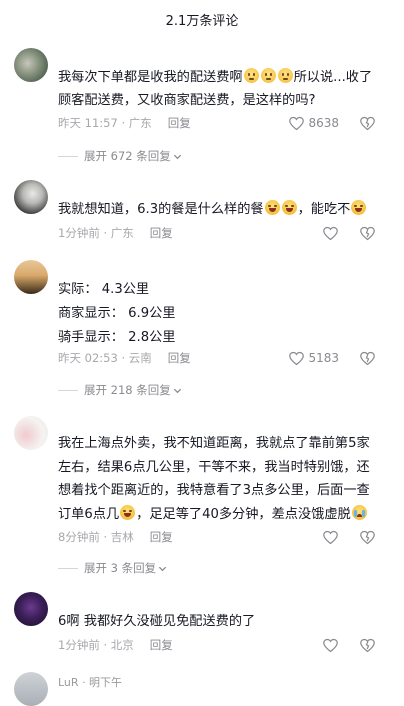  What do you see at coordinates (224, 123) in the screenshot?
I see `comment-meta: 昨天 11:57 · 广东 回复 8638` at bounding box center [224, 123].